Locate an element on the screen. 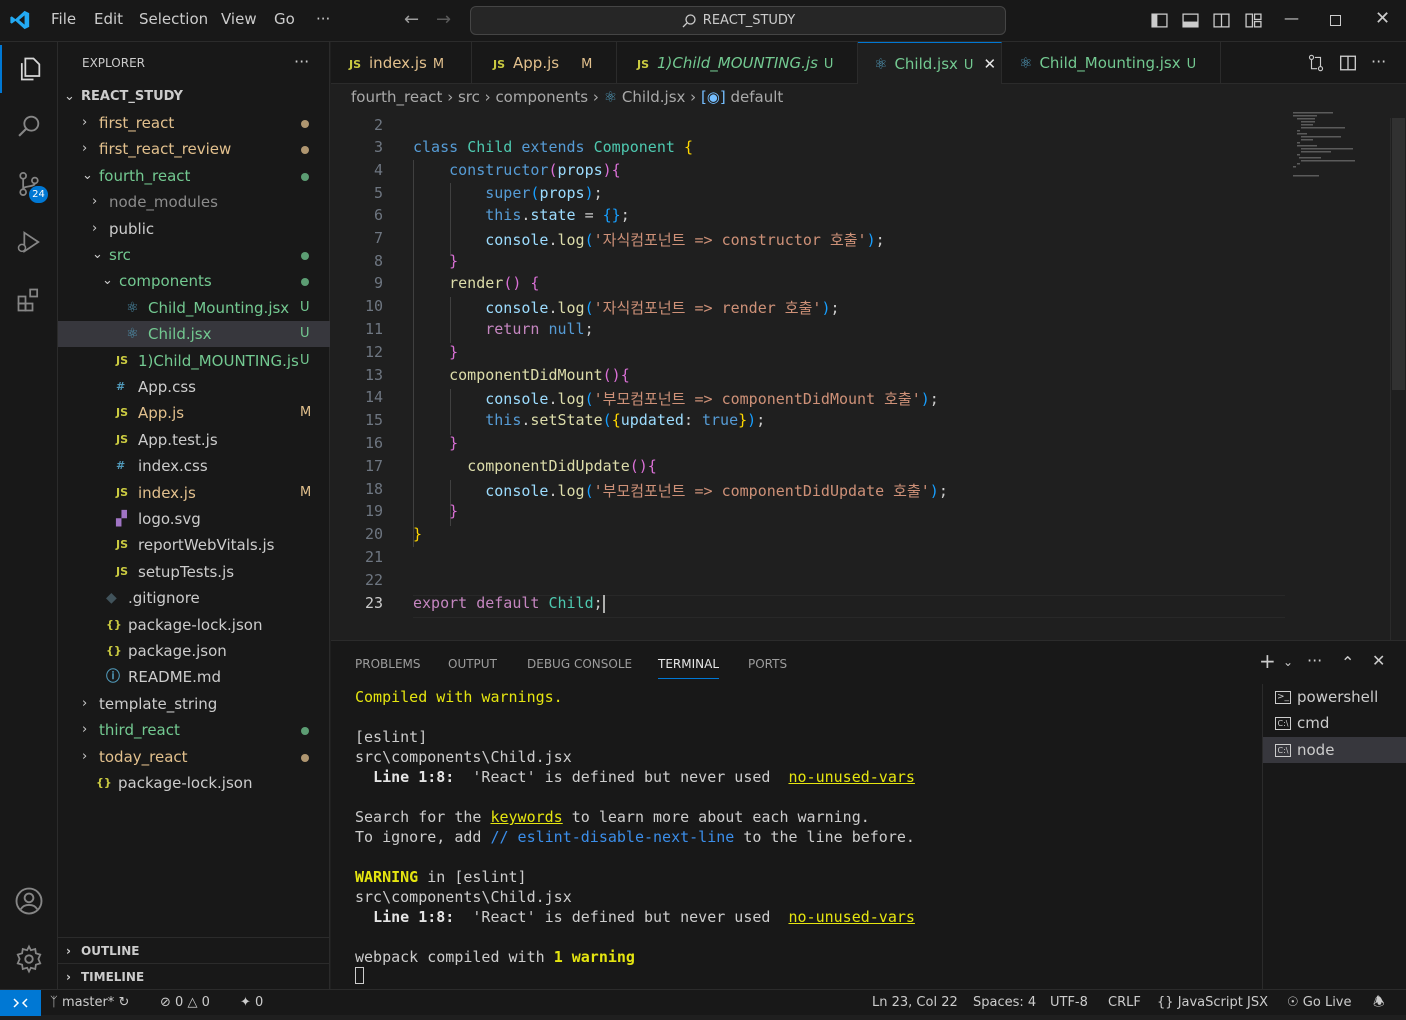 The image size is (1406, 1020). tree-item: ⚛ Child_Mounting.jsx U is located at coordinates (194, 308).